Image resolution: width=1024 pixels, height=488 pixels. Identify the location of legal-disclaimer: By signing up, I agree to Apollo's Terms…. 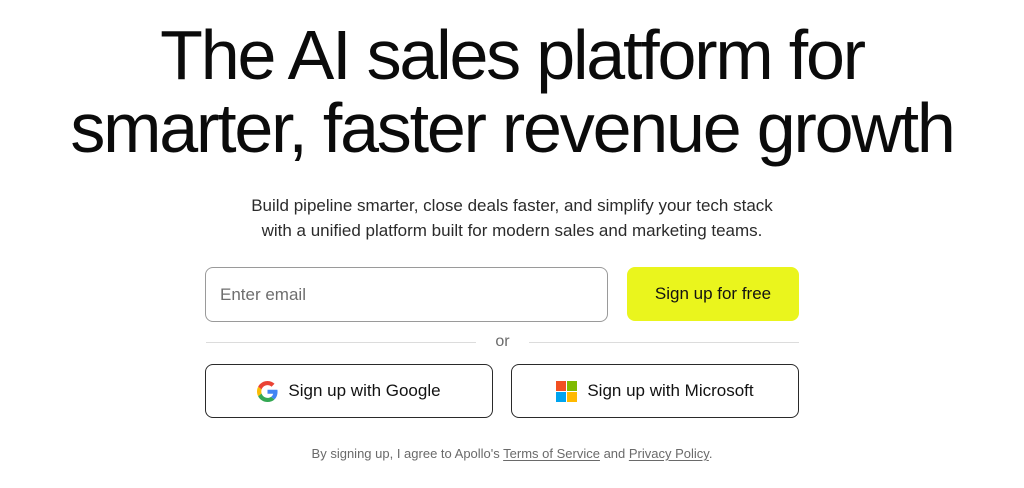
(512, 454).